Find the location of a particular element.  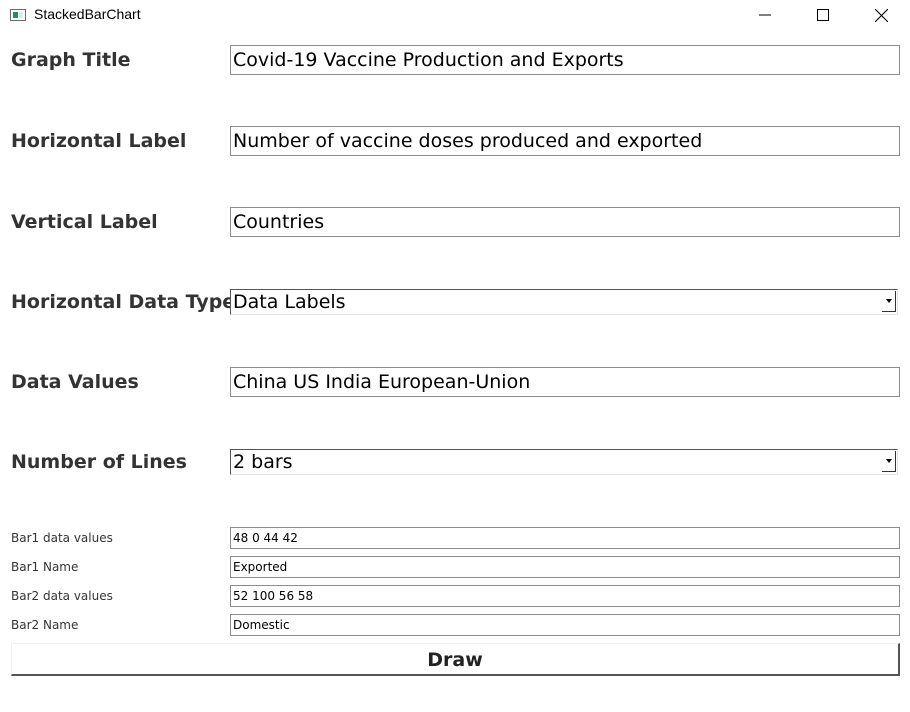

horizontal-data-type-label: Horizontal Data Type is located at coordinates (123, 302).